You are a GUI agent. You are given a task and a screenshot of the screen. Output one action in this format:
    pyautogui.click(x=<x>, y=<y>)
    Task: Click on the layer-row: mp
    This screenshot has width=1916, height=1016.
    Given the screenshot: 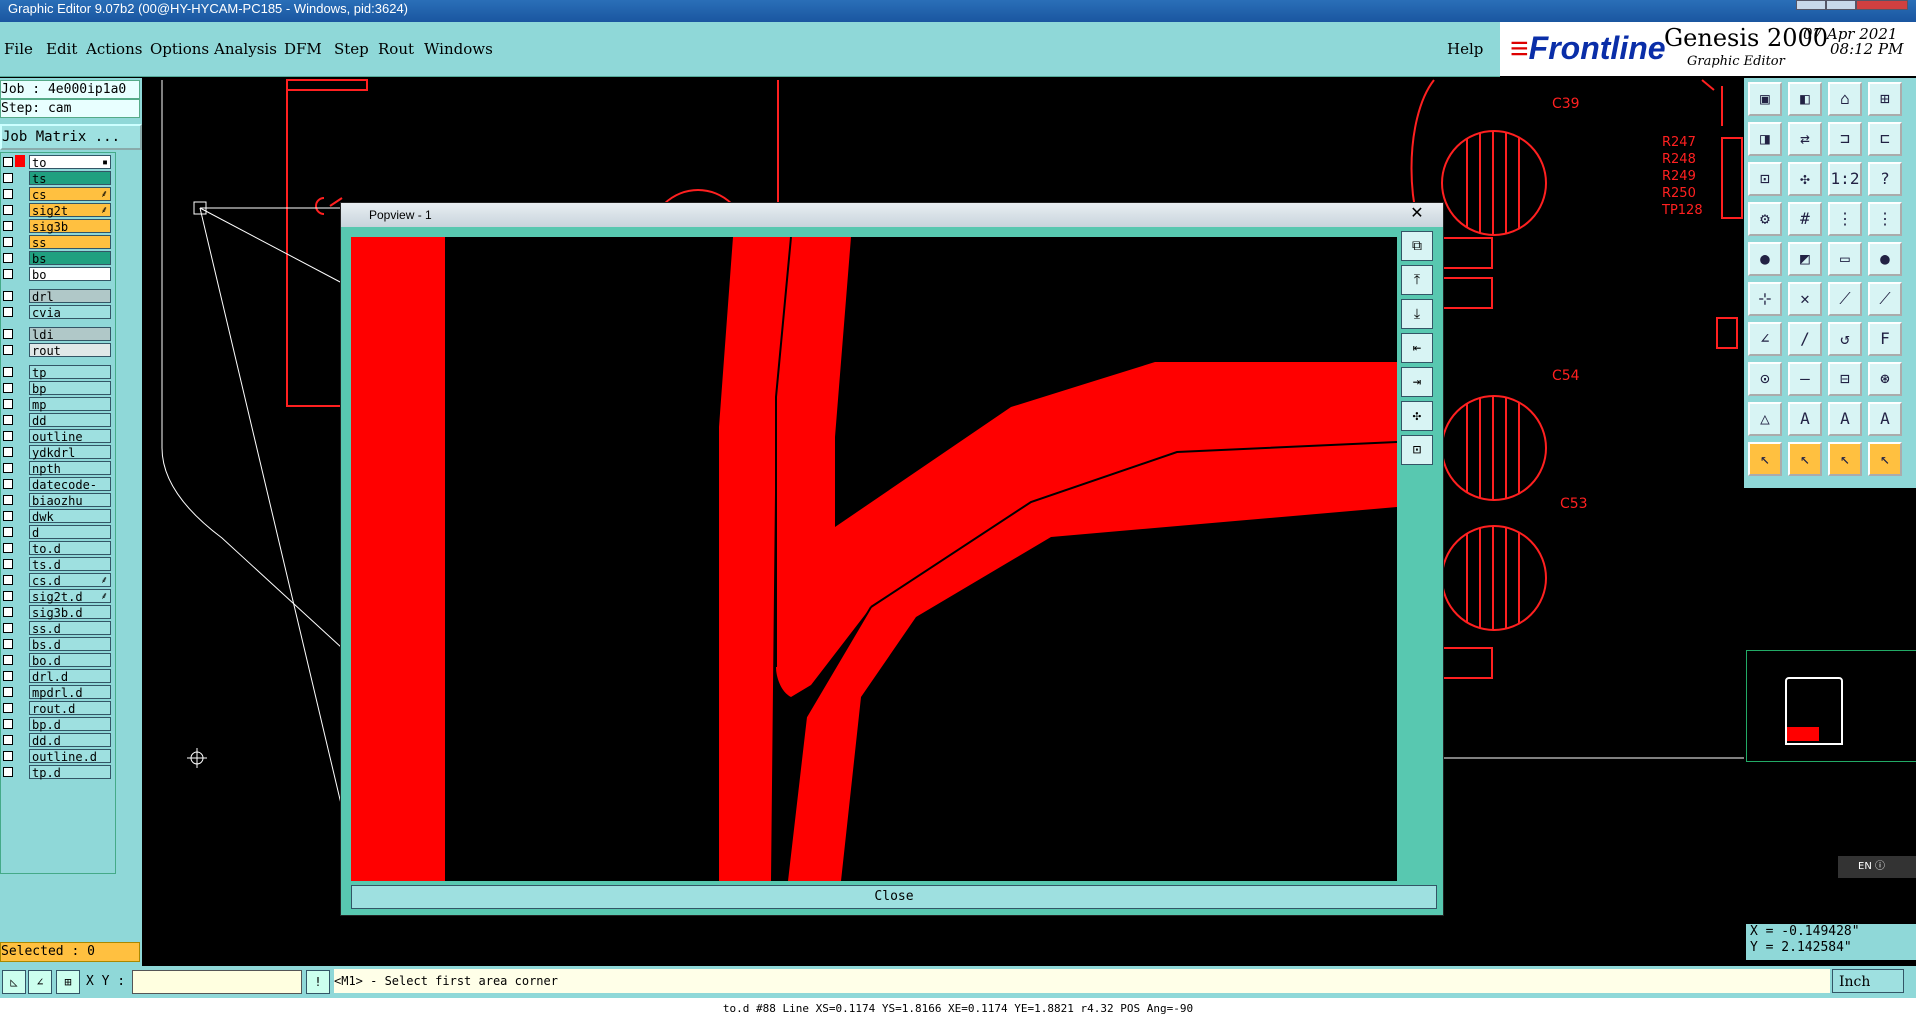 What is the action you would take?
    pyautogui.click(x=57, y=404)
    